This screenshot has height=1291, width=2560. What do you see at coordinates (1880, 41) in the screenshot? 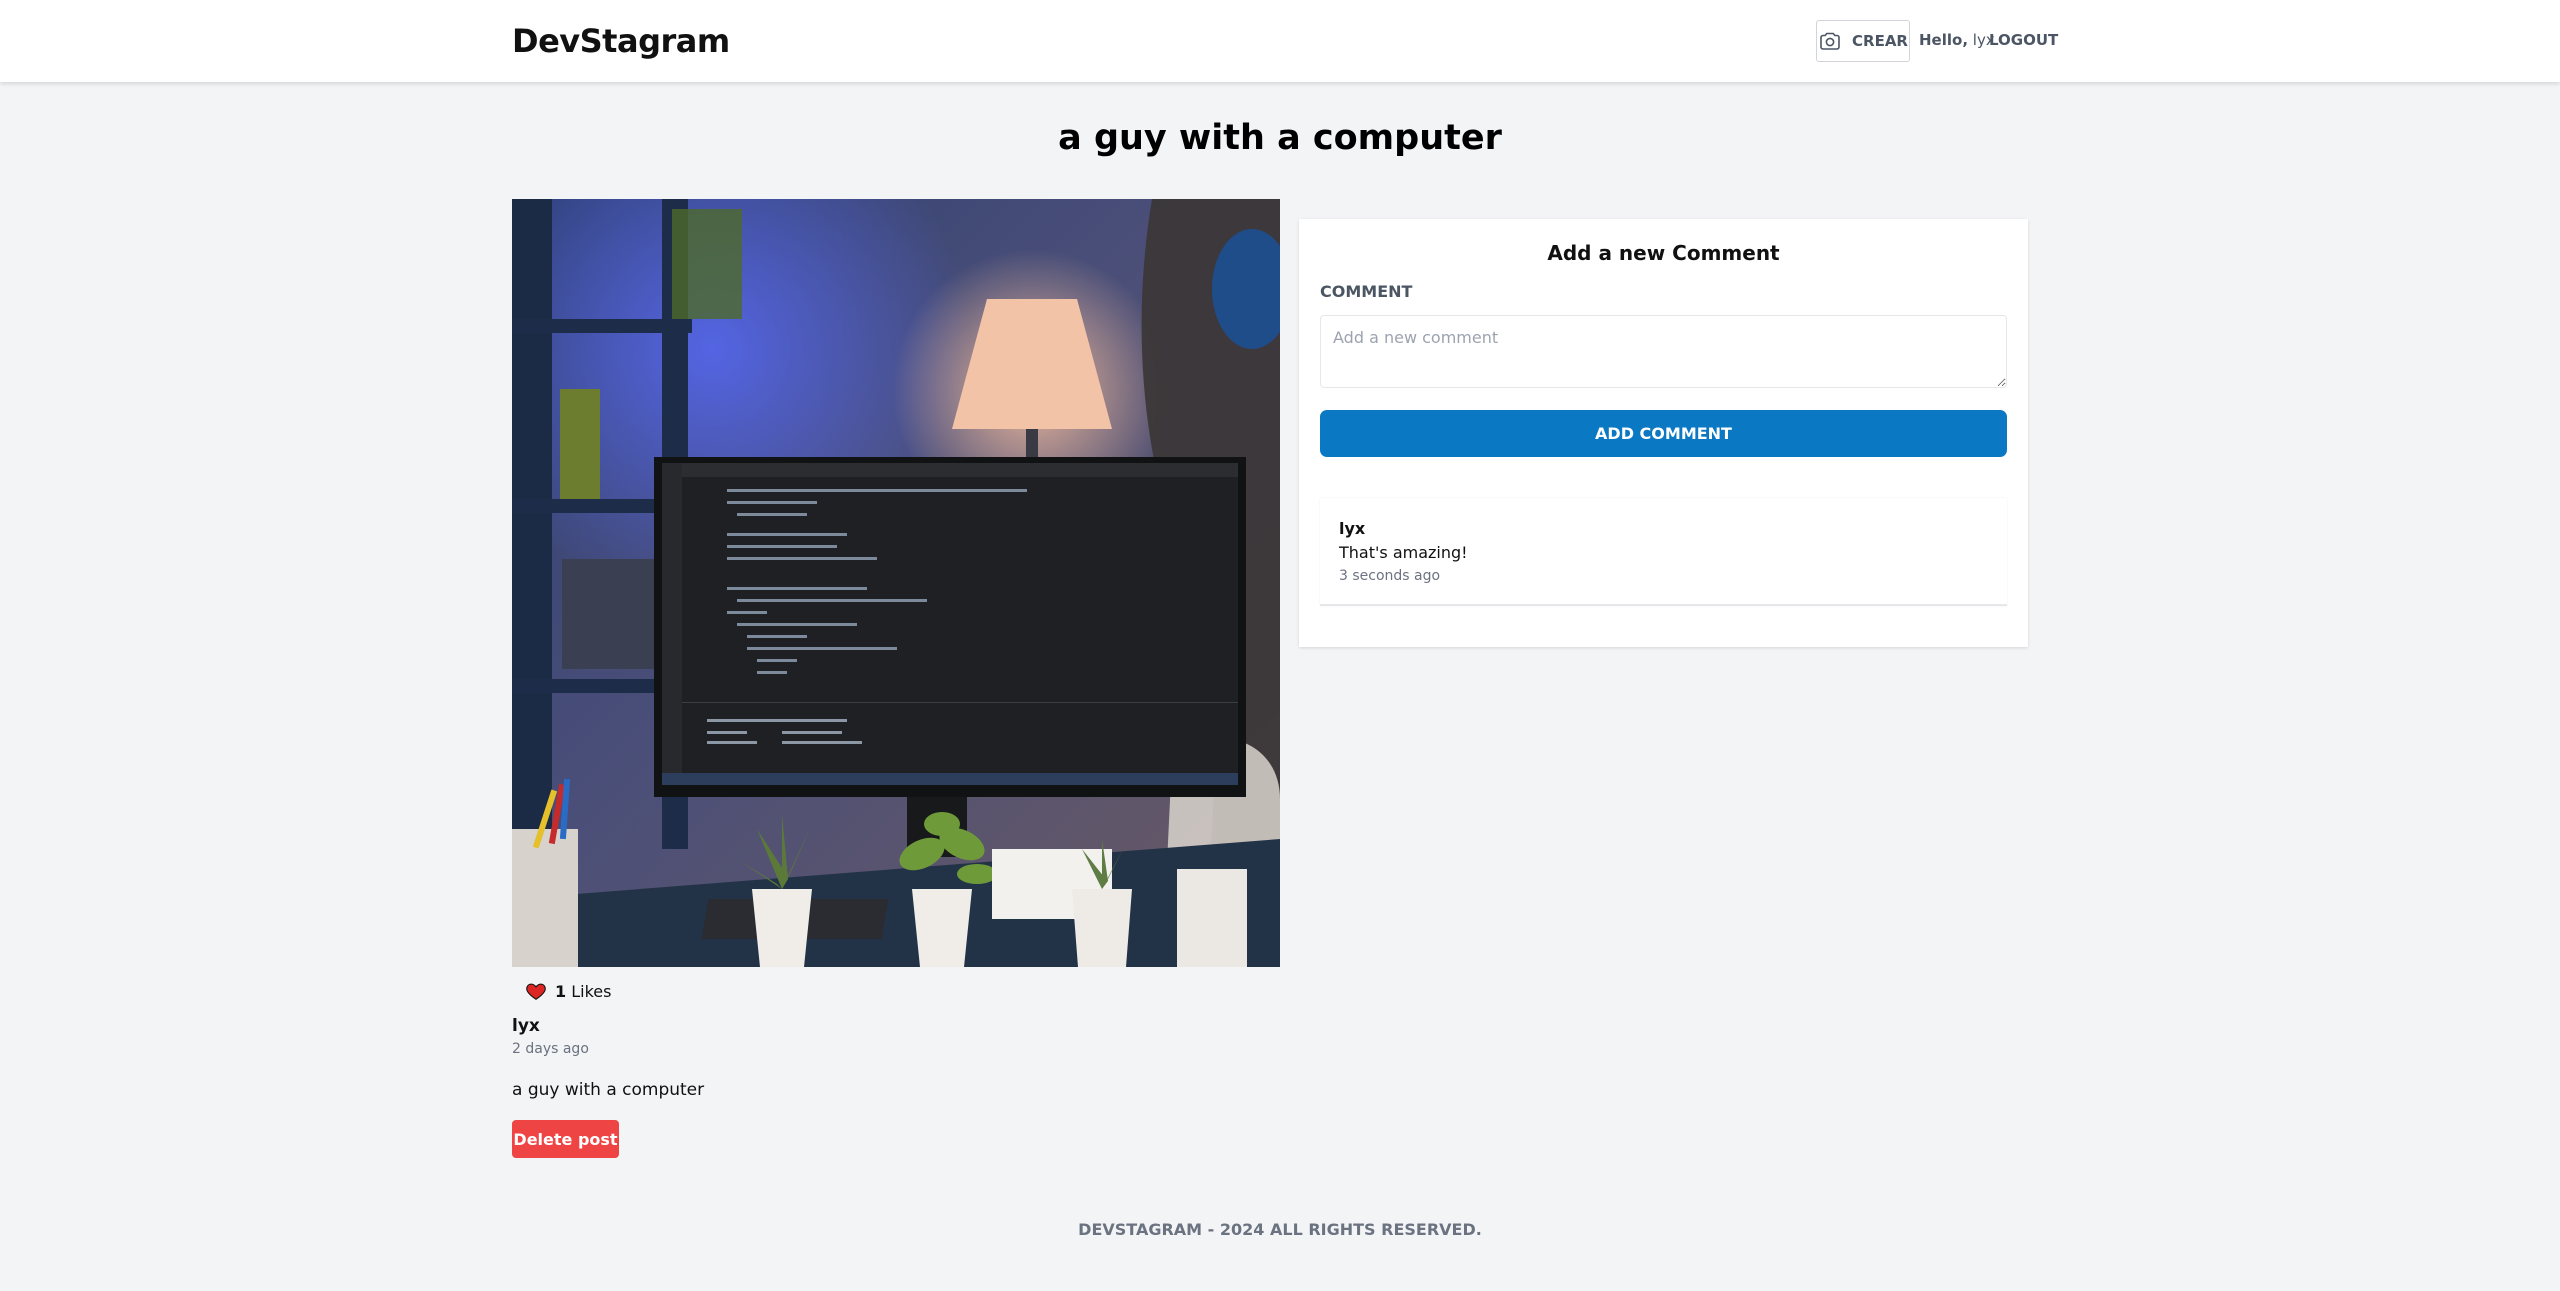
I see `create-post-label: CREAR` at bounding box center [1880, 41].